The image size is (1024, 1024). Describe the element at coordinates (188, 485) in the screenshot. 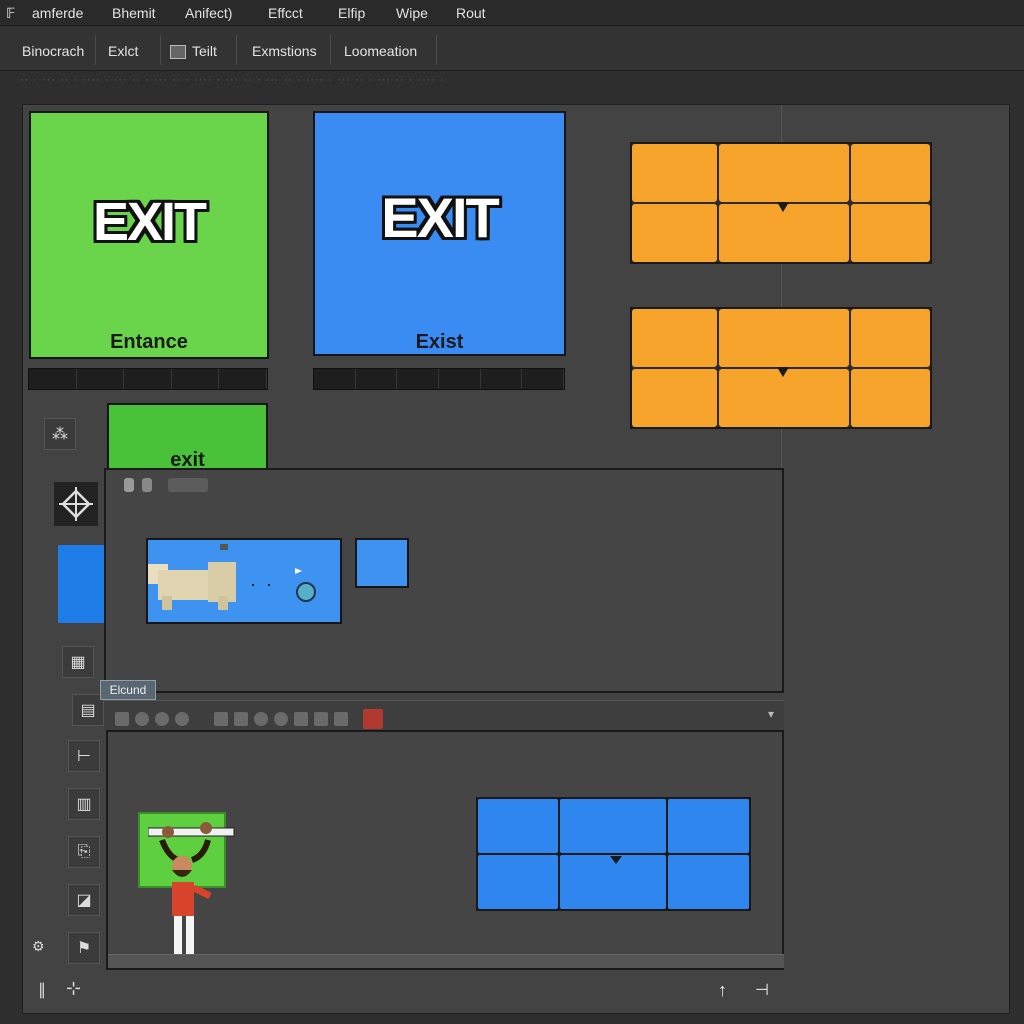

I see `panel-thumb-icon` at that location.